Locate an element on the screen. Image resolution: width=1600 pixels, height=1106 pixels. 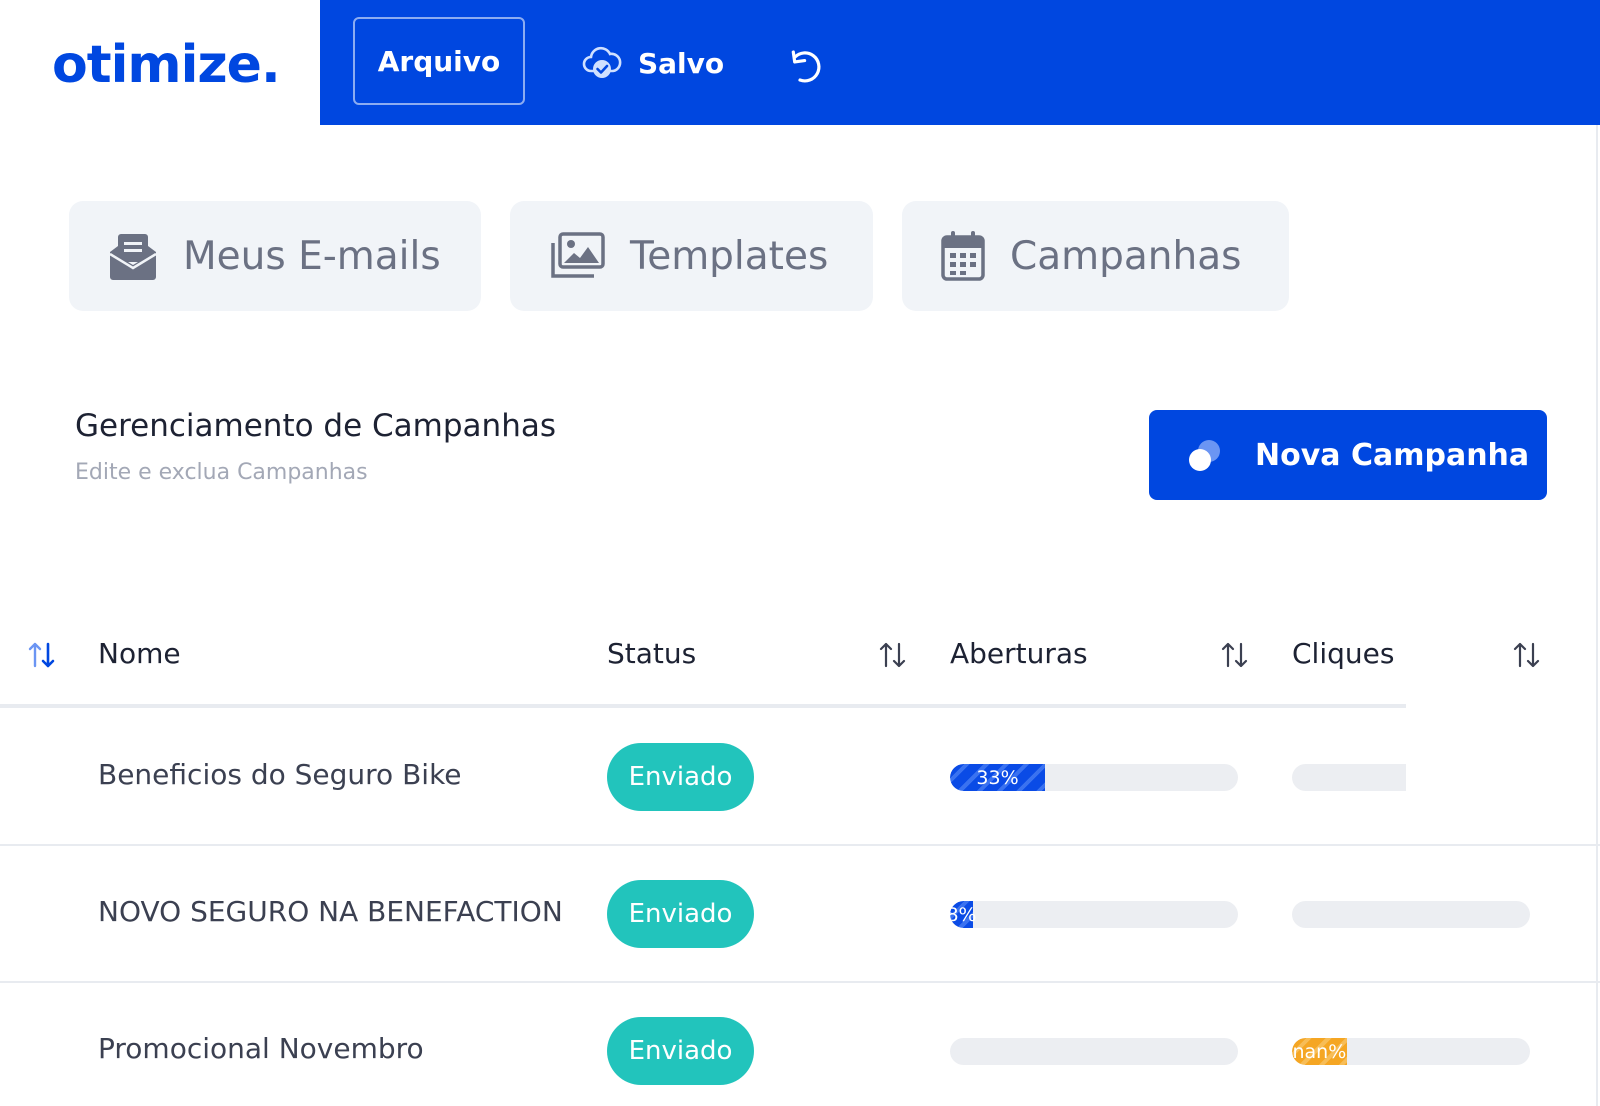
new-campaign-label: Nova Campanha is located at coordinates (1392, 455).